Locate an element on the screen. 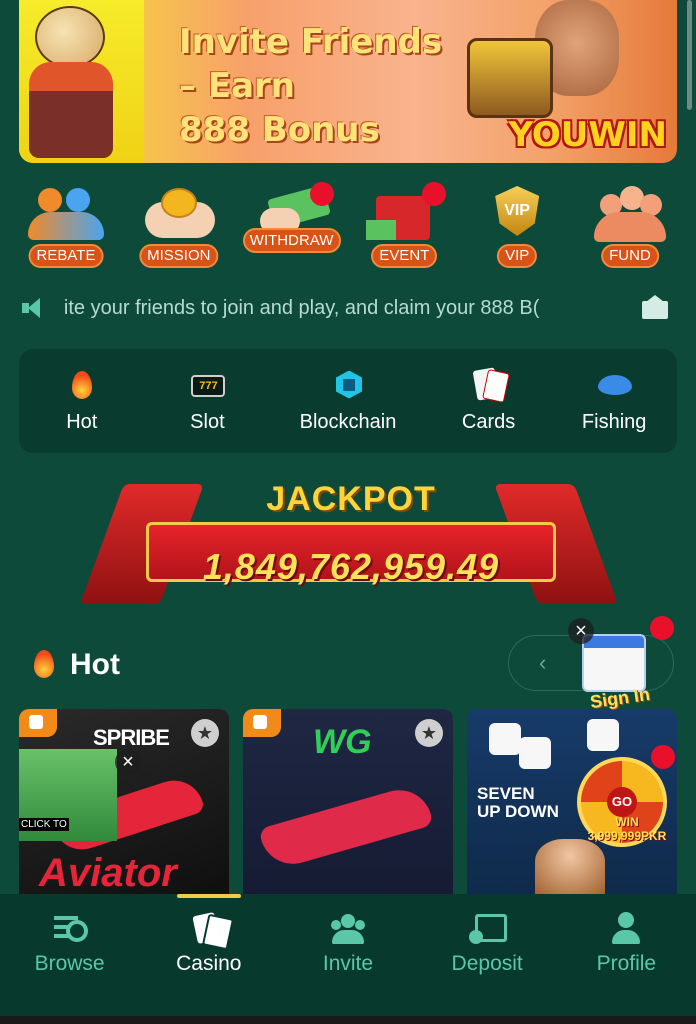  calendar-icon is located at coordinates (614, 663).